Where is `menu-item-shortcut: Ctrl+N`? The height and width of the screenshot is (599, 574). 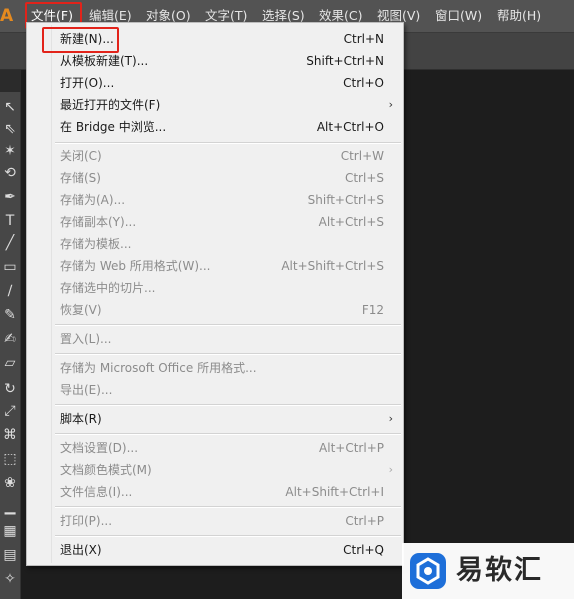
menu-item-shortcut: Ctrl+N is located at coordinates (363, 39).